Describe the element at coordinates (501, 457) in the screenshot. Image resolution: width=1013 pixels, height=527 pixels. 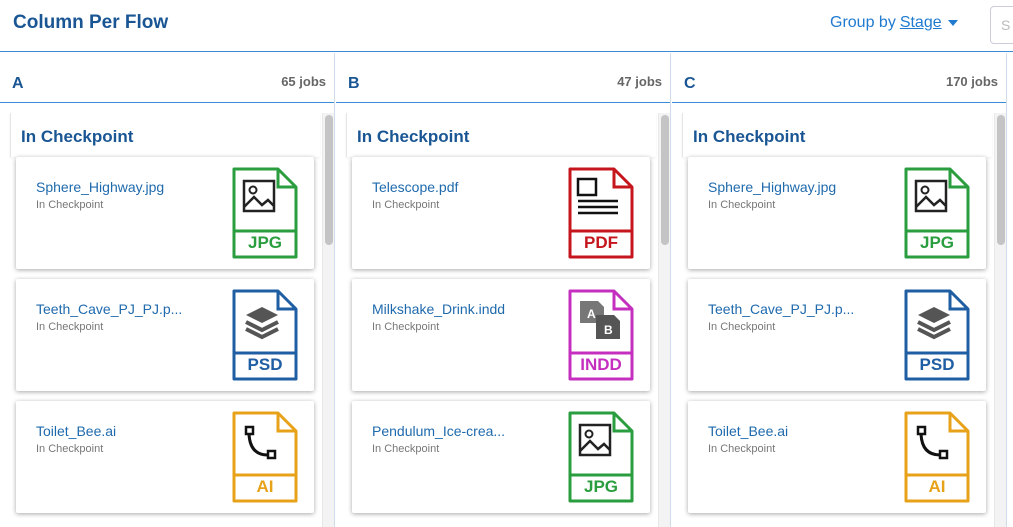
I see `job-card: Pendulum_Ice-crea... In Checkpoint JPG` at that location.